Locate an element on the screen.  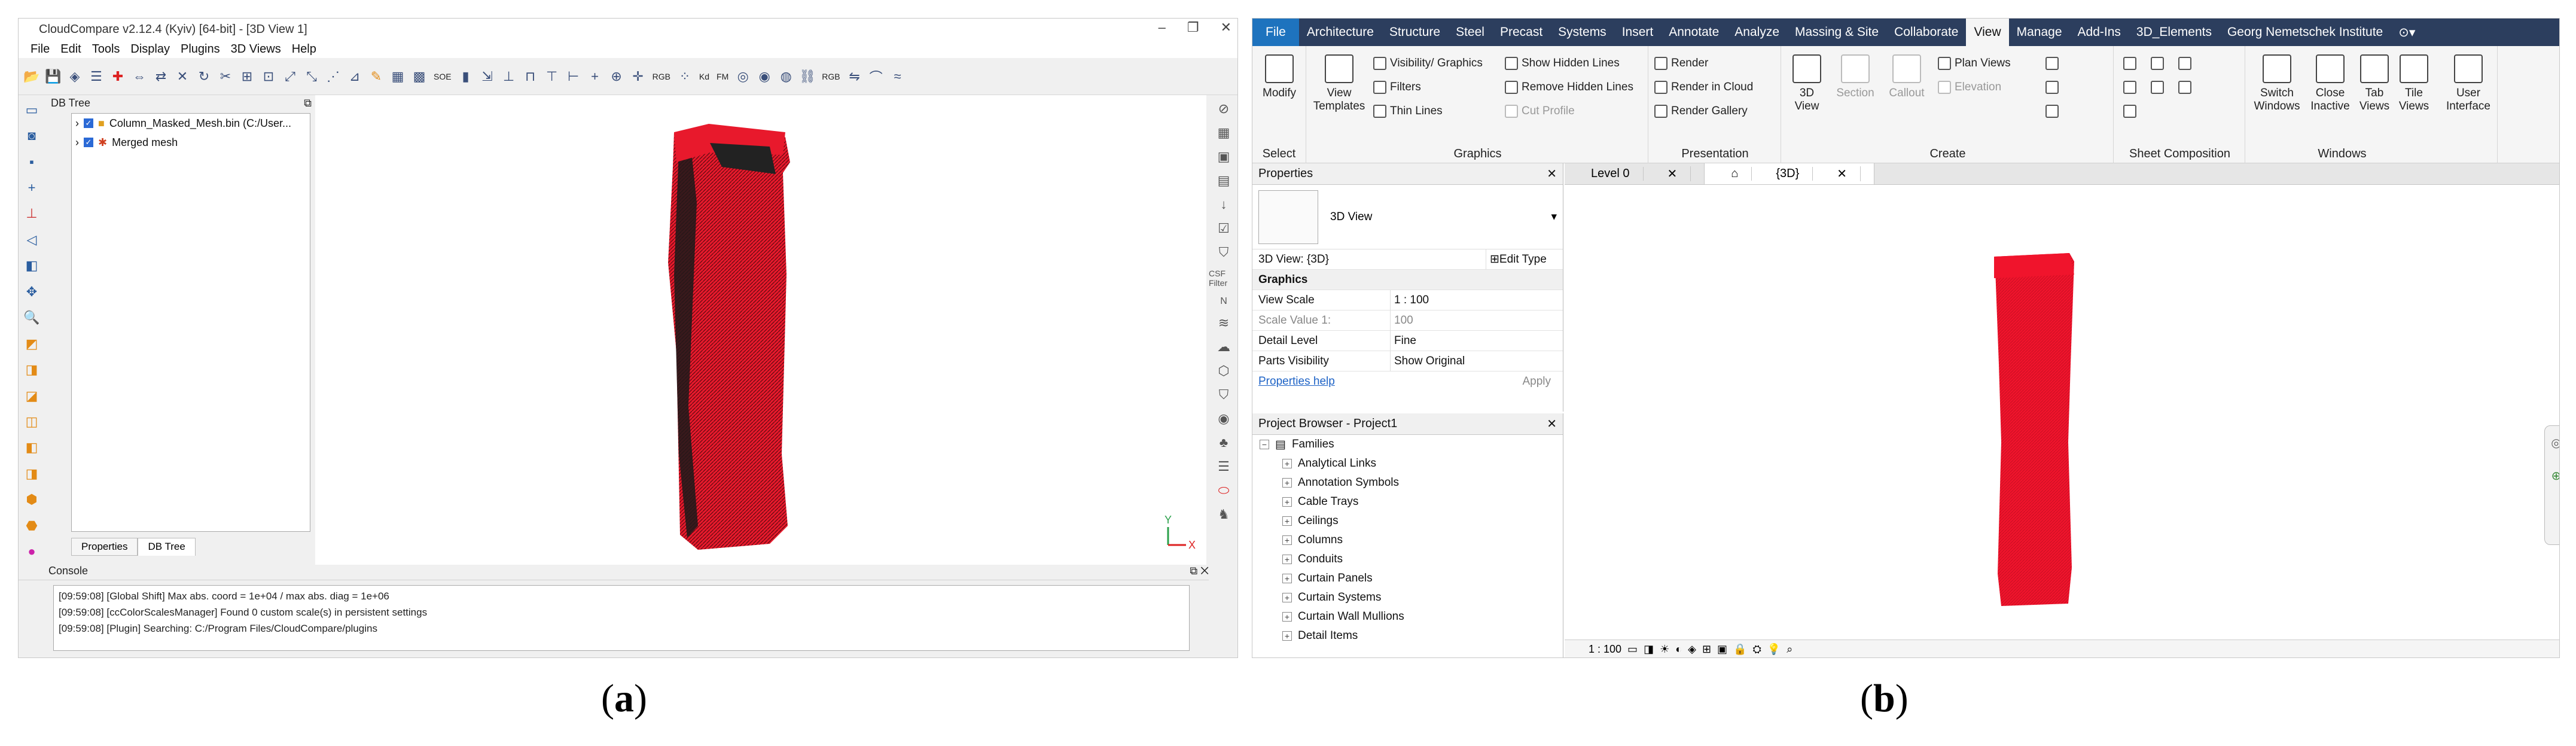
iso-view-2-icon: ⬣ is located at coordinates (32, 525).